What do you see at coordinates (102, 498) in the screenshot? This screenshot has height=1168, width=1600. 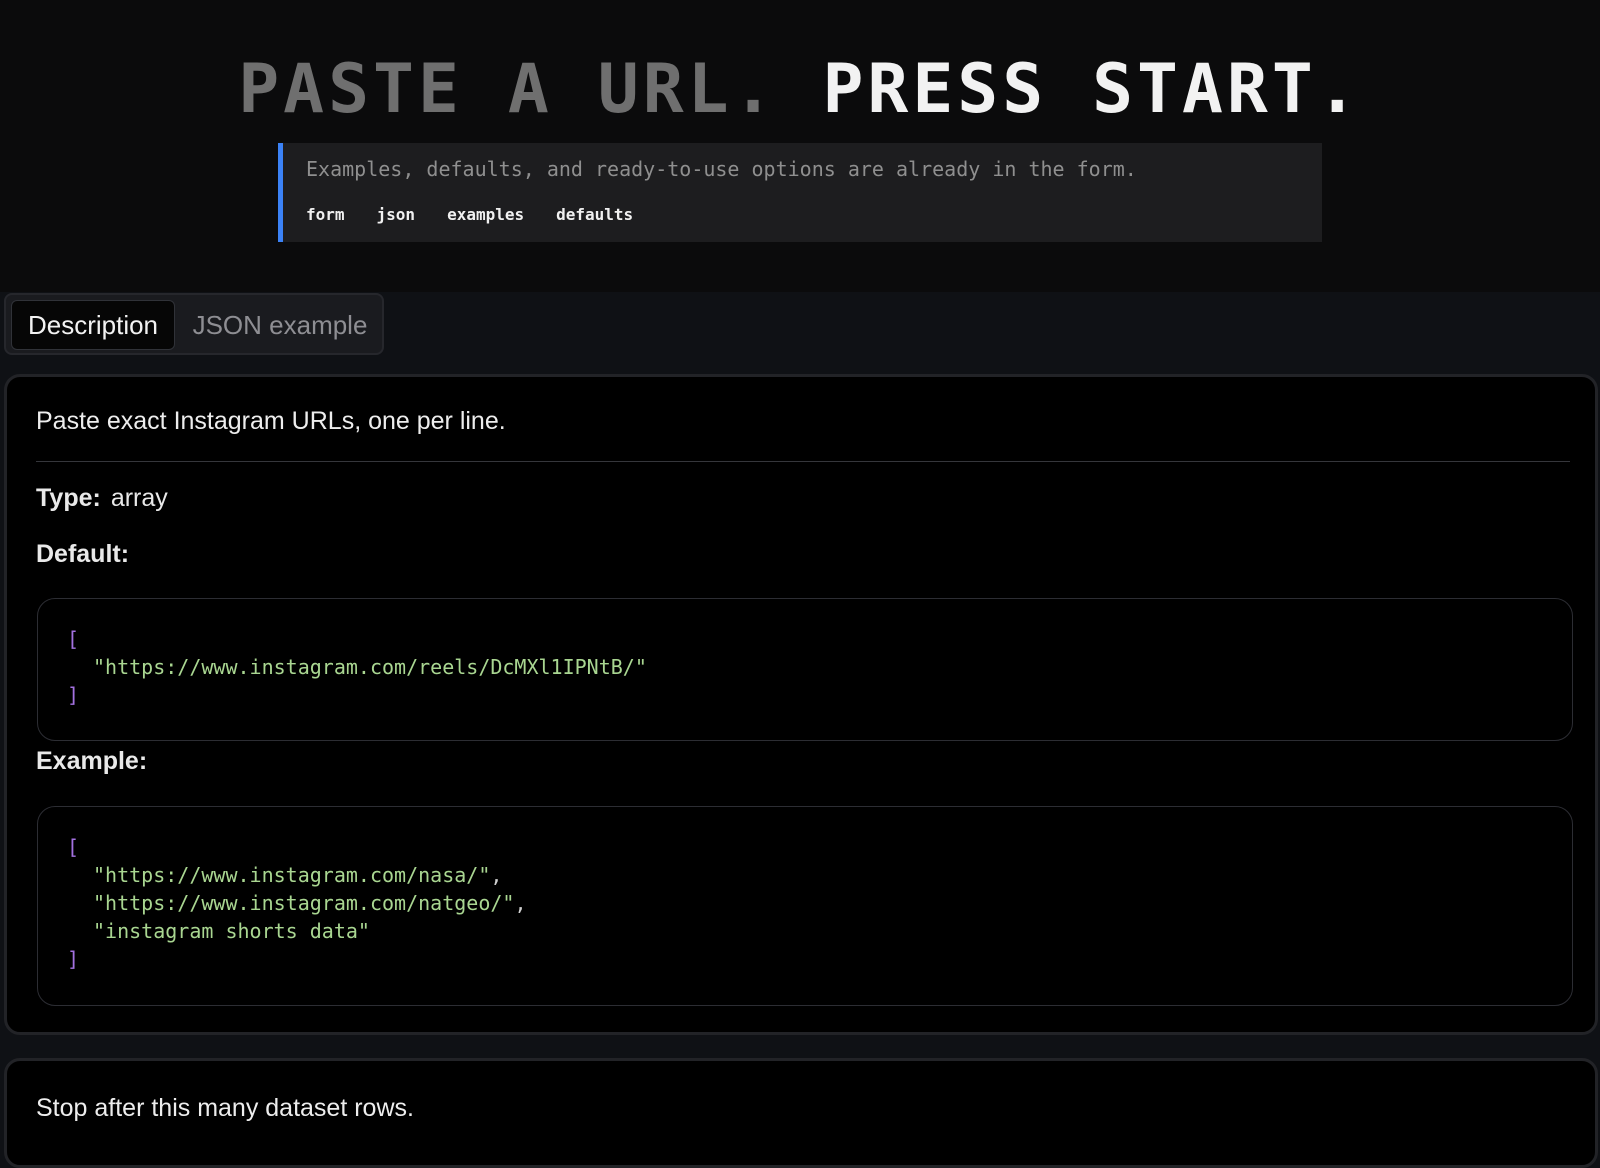 I see `type-row: Type: array` at bounding box center [102, 498].